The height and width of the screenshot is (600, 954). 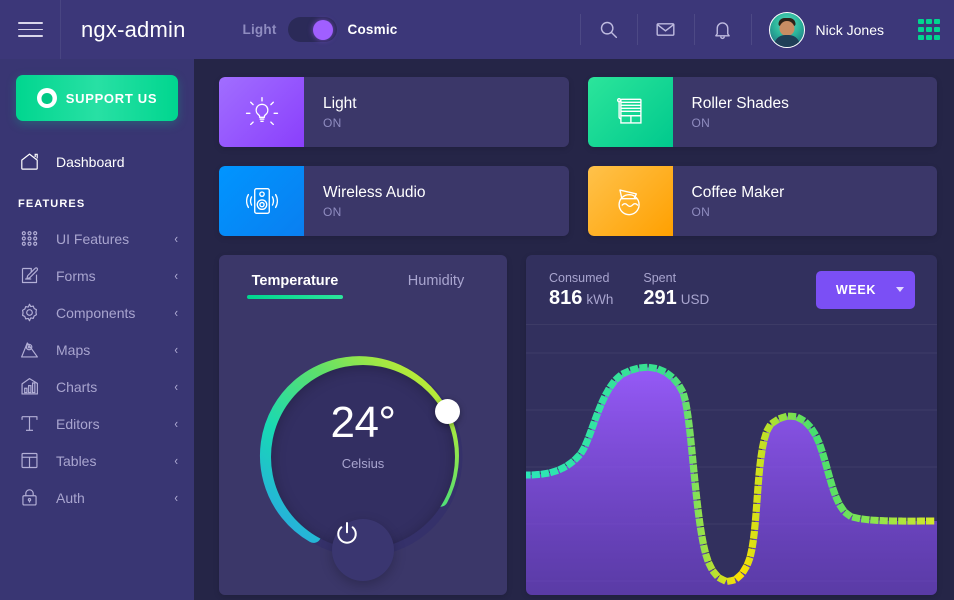 I want to click on coffee-pot-icon, so click(x=630, y=201).